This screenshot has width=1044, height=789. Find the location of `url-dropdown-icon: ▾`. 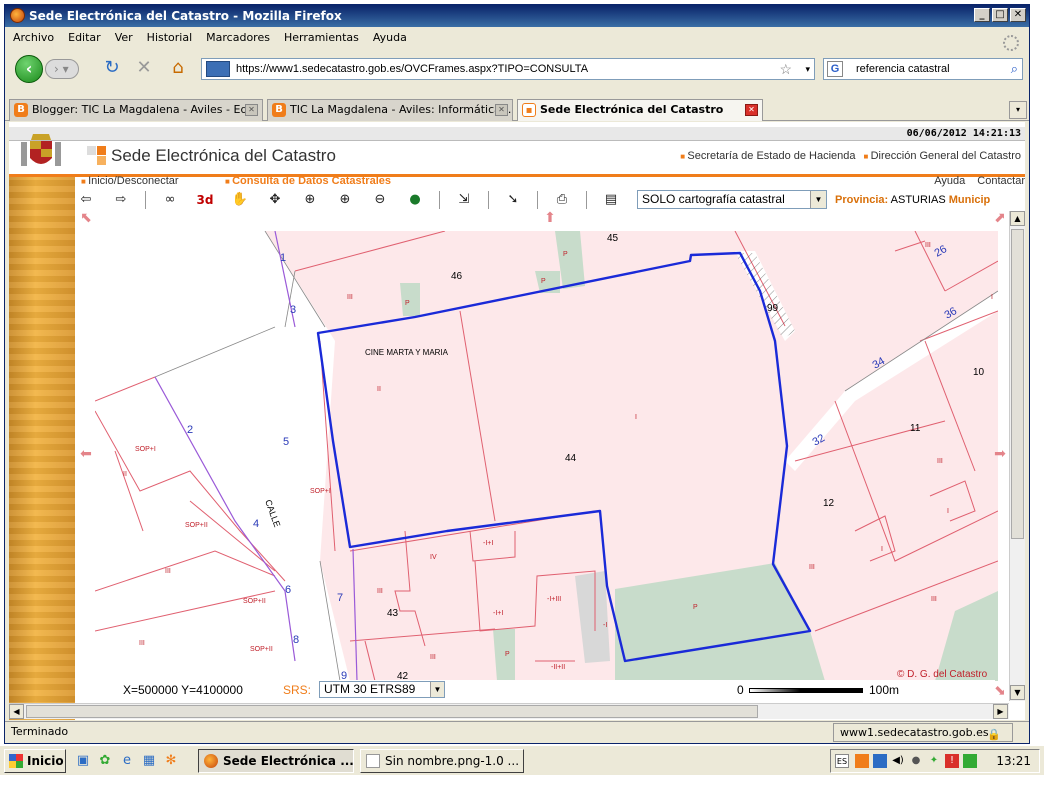

url-dropdown-icon: ▾ is located at coordinates (807, 69).